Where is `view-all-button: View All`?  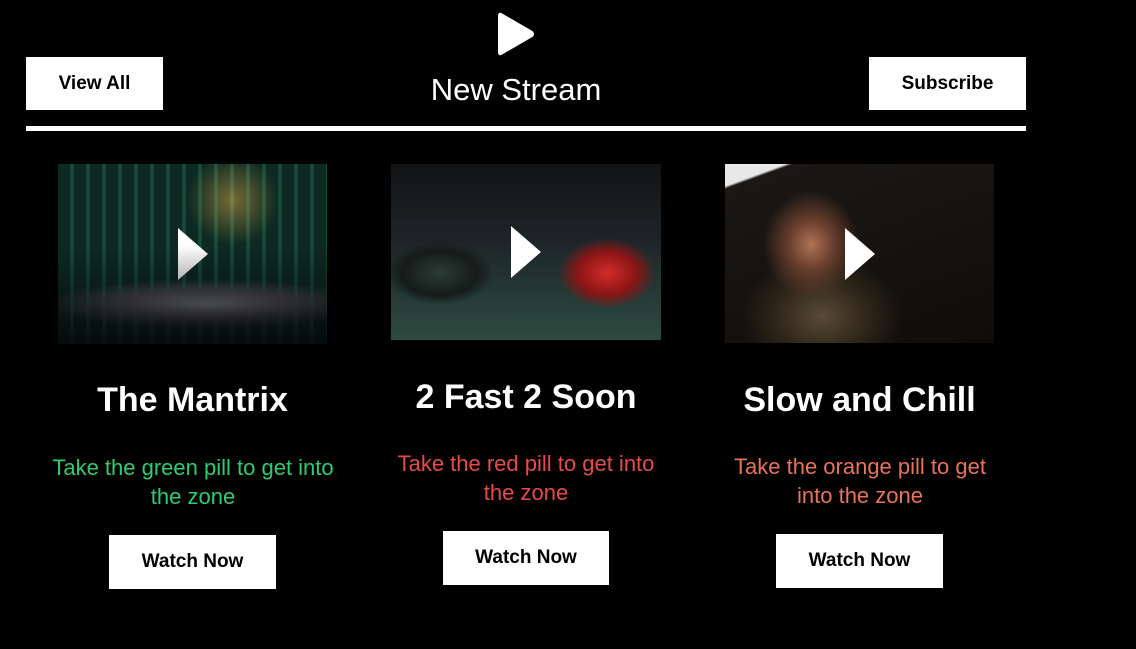
view-all-button: View All is located at coordinates (94, 83).